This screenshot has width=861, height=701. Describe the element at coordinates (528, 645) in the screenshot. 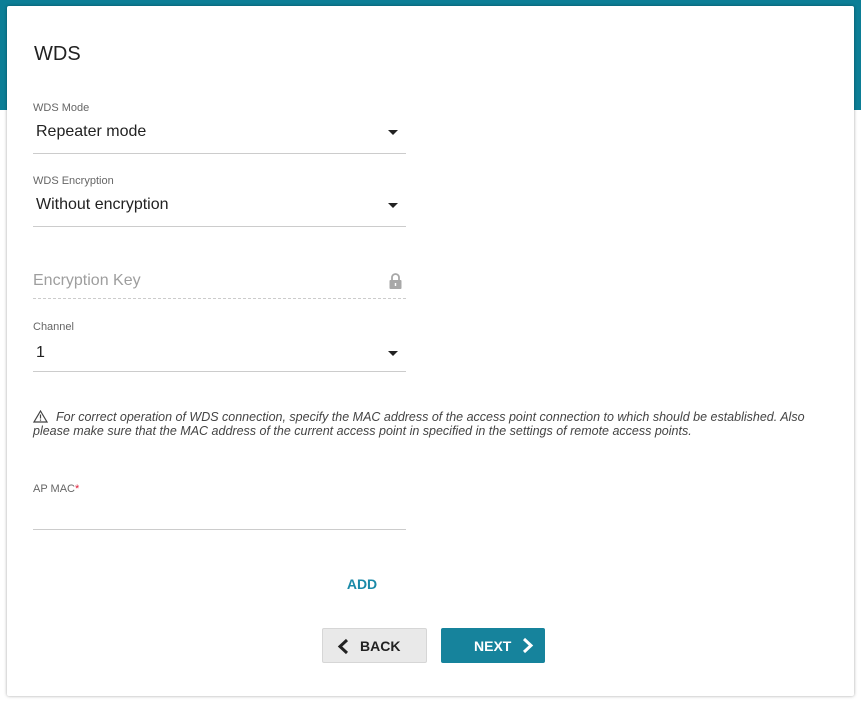

I see `chevron-right-icon` at that location.